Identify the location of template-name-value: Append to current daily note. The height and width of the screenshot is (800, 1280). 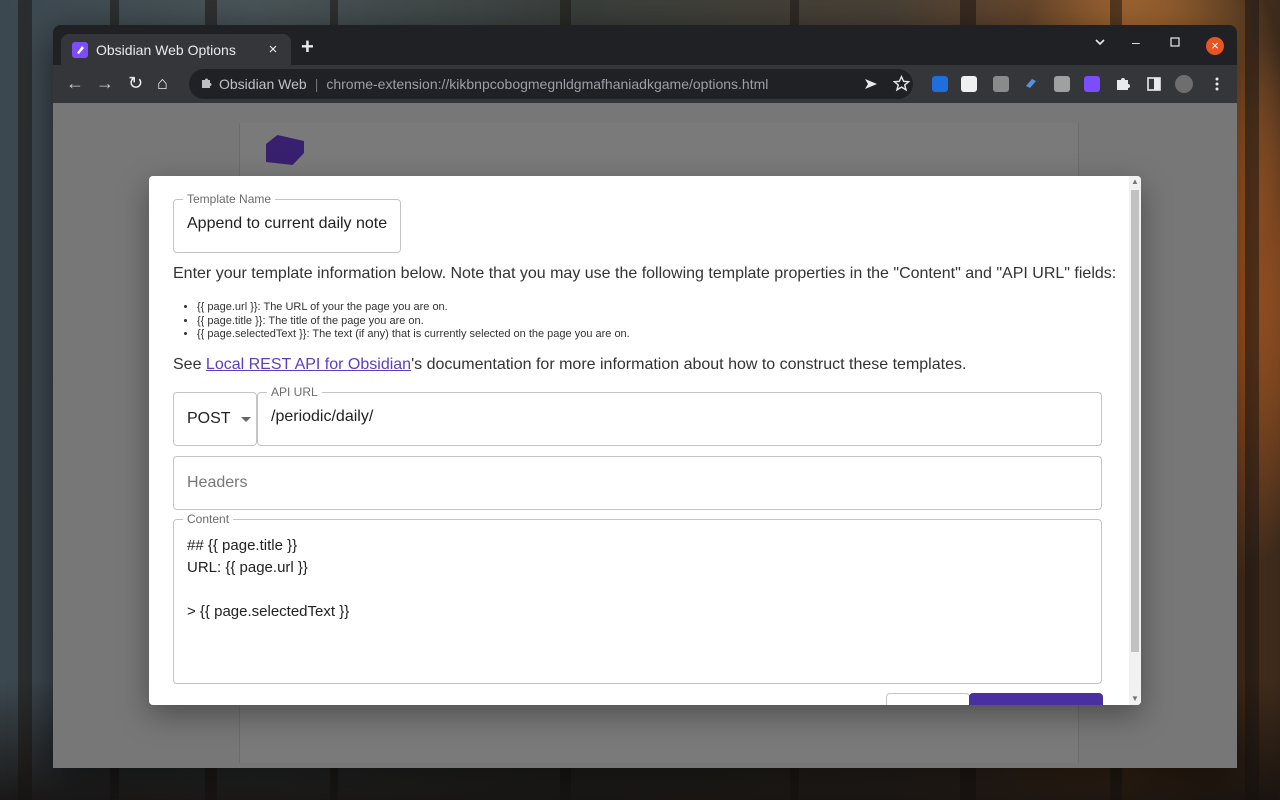
(287, 223).